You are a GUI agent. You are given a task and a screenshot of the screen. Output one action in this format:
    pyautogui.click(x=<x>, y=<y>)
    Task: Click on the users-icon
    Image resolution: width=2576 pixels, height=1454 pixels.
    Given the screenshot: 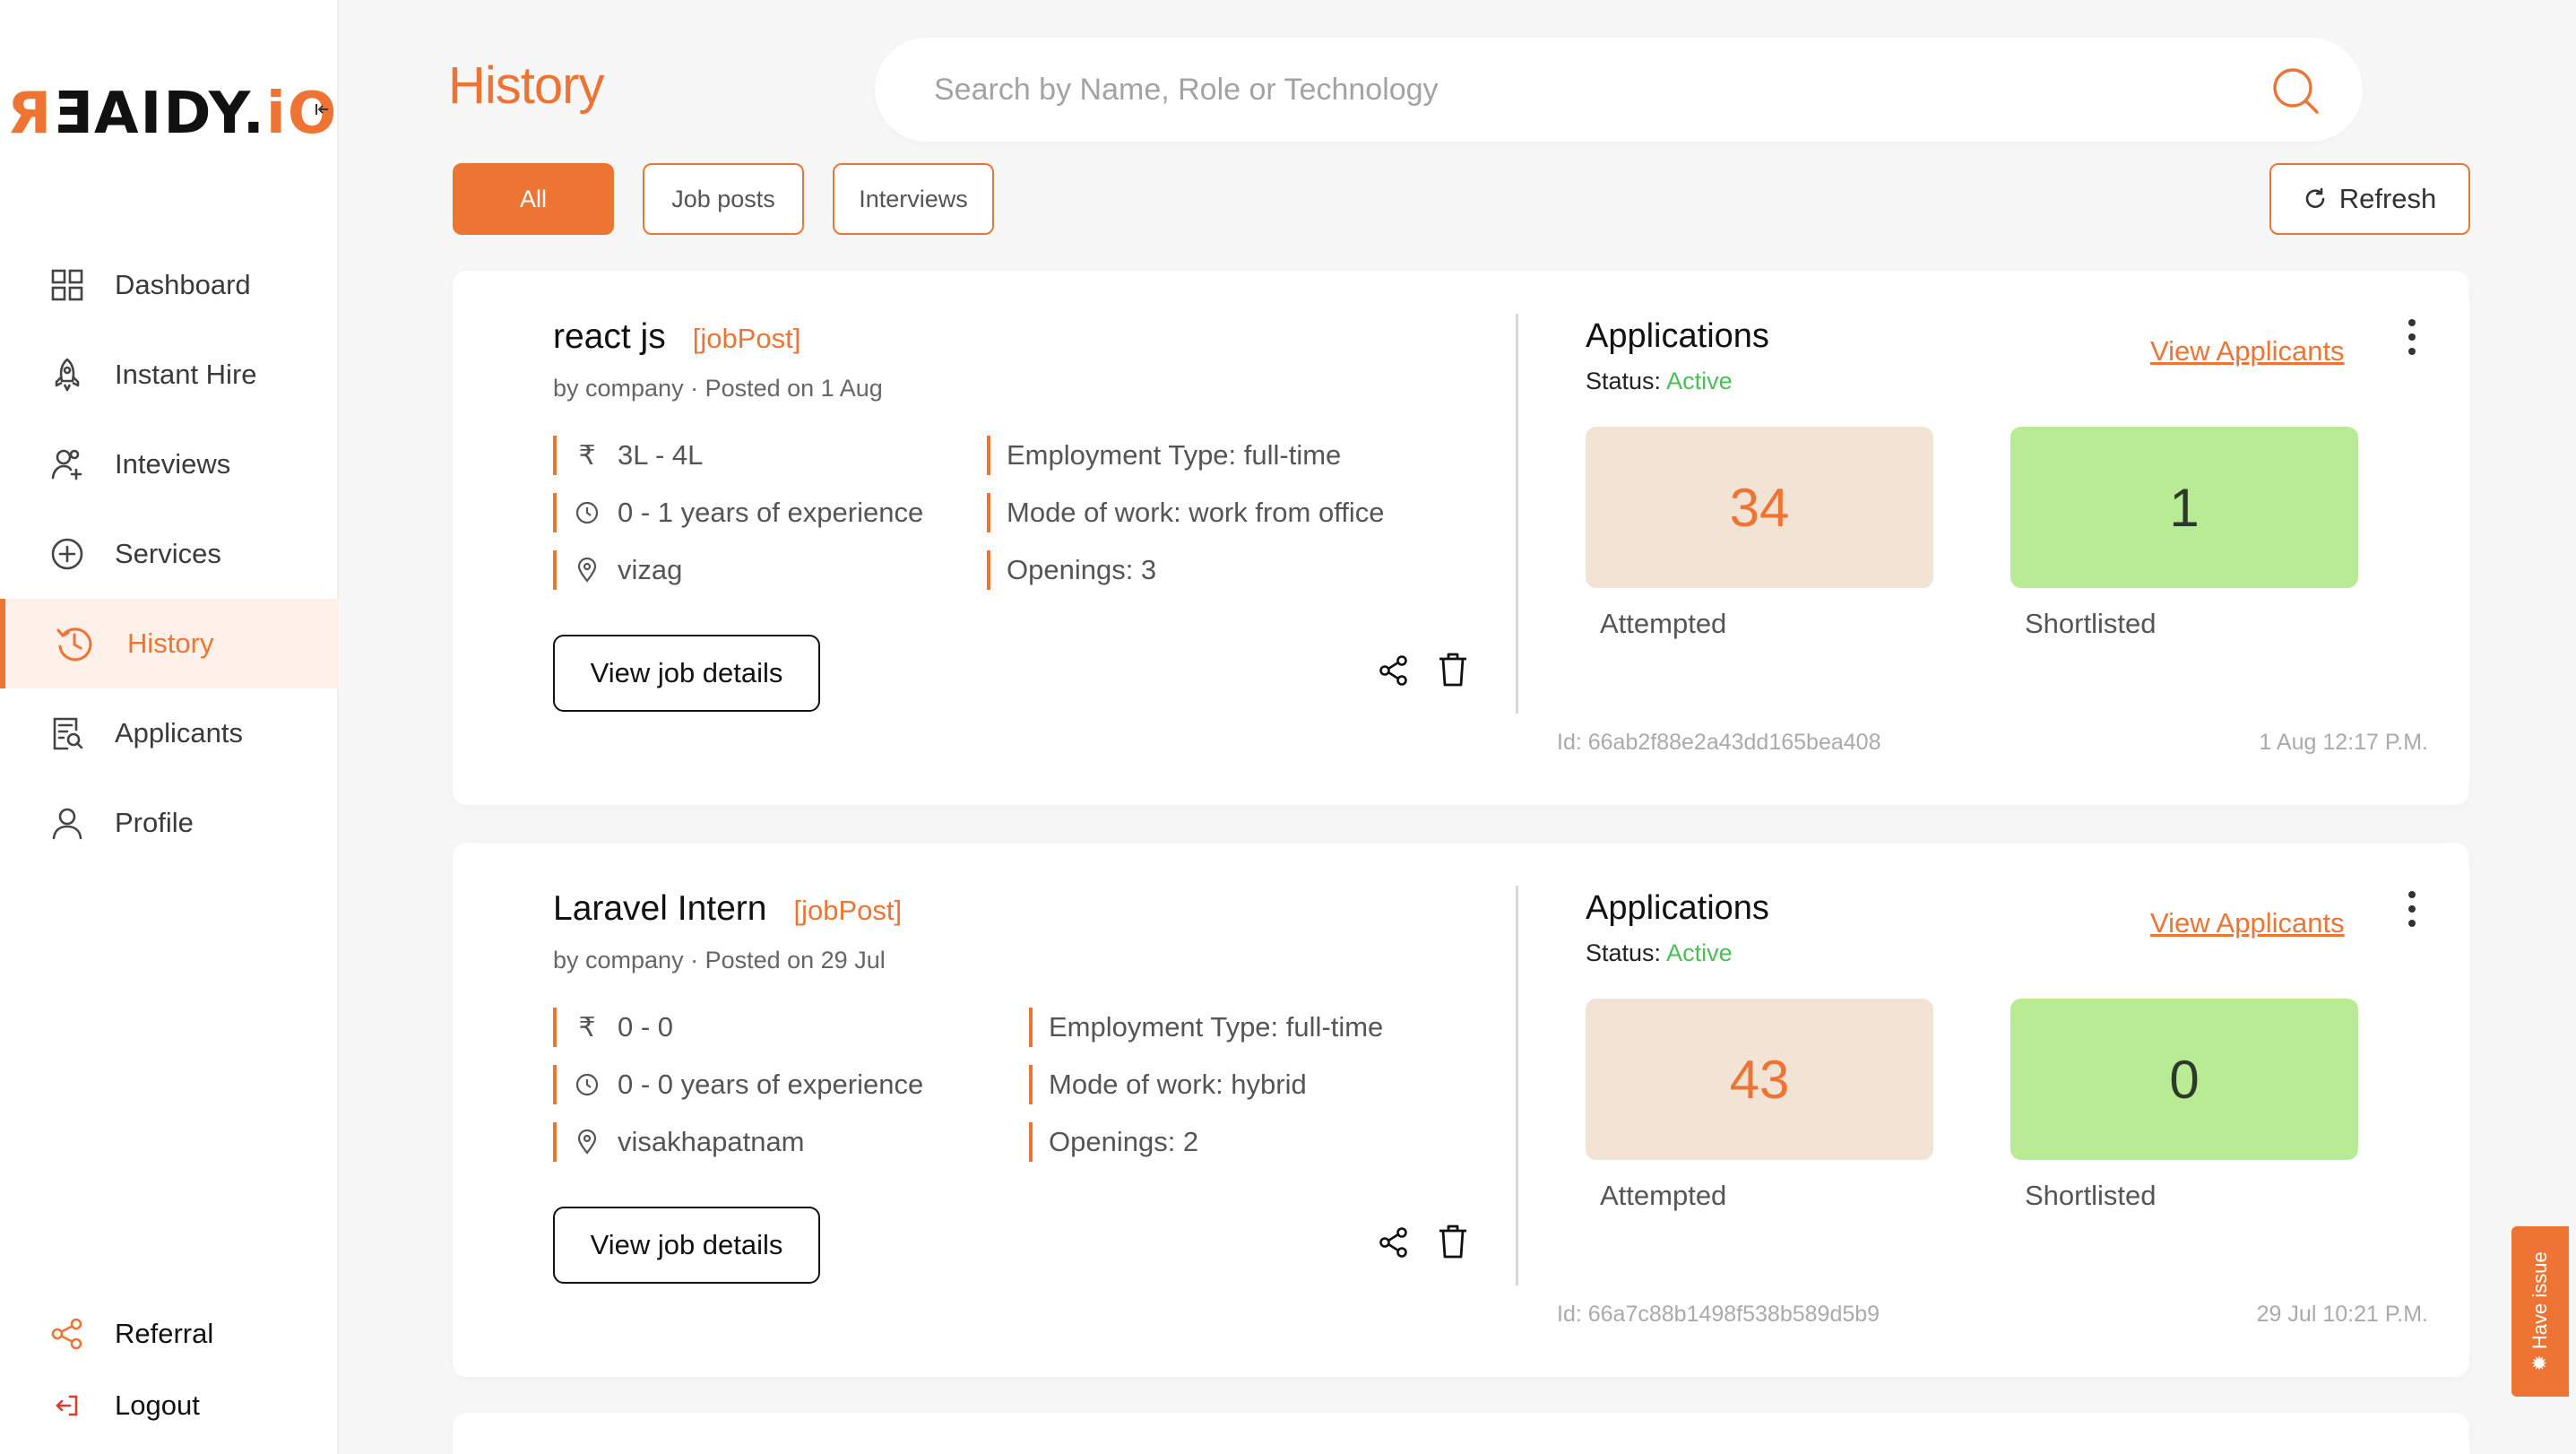 What is the action you would take?
    pyautogui.click(x=67, y=464)
    